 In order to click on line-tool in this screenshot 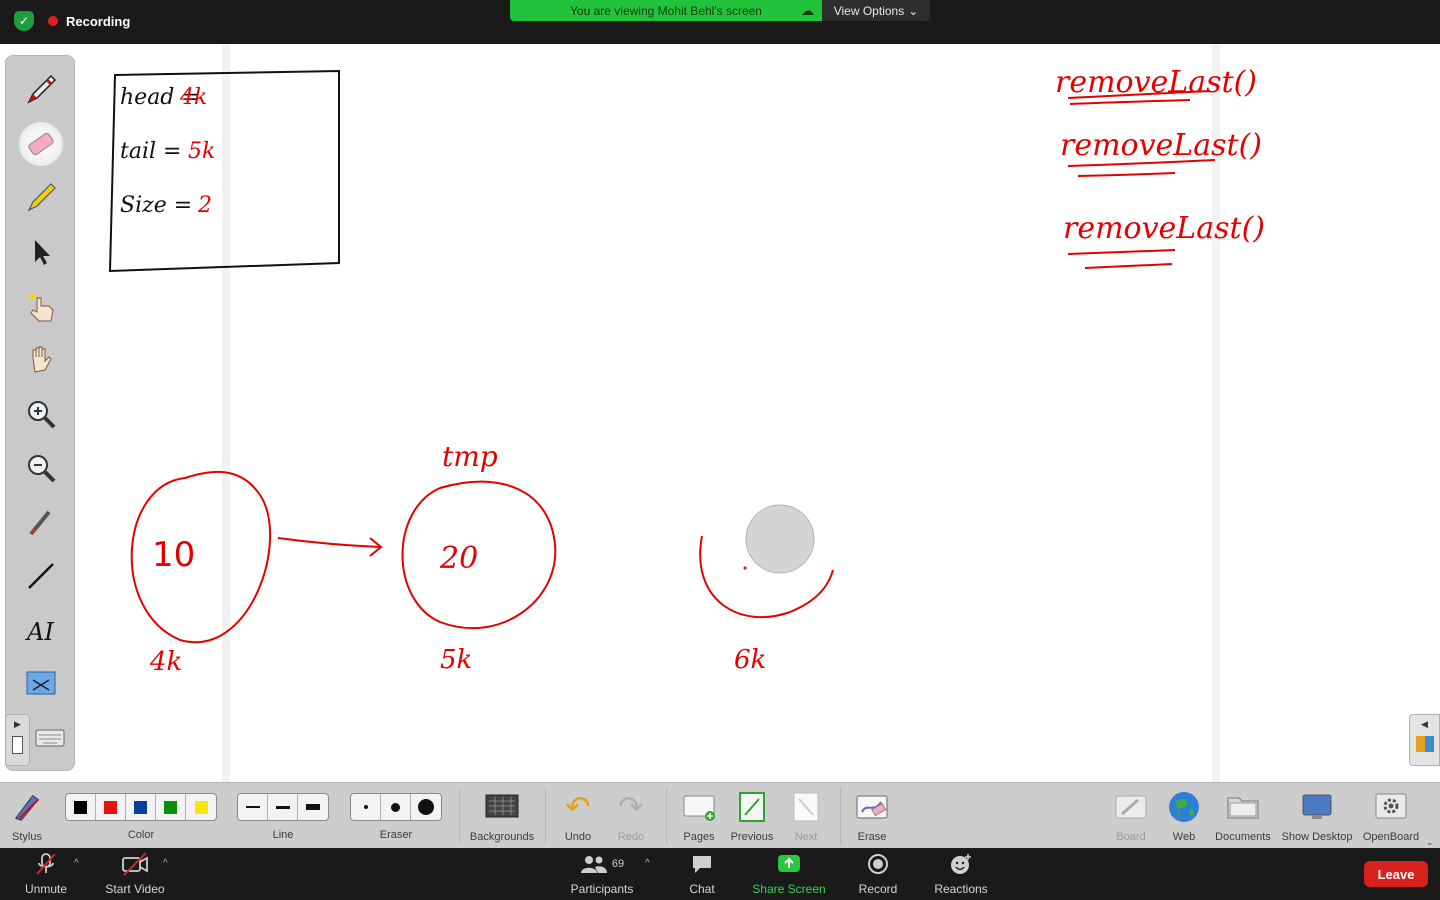, I will do `click(41, 576)`.